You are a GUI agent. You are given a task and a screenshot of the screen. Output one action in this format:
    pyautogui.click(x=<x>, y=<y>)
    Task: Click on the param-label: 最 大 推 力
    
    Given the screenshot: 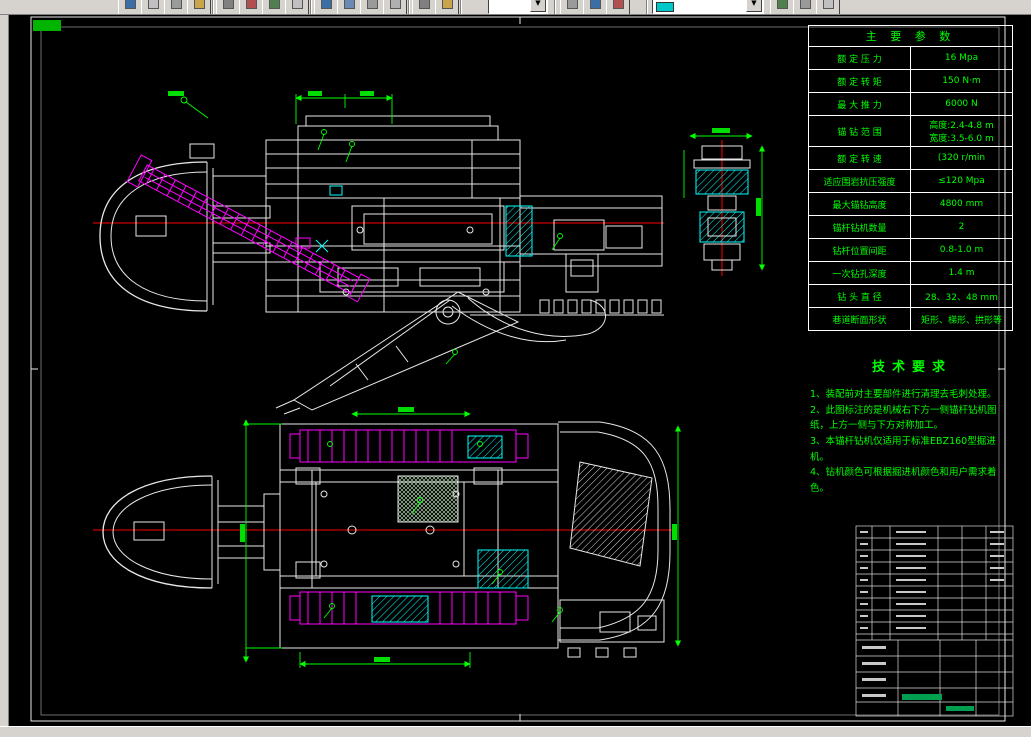 What is the action you would take?
    pyautogui.click(x=859, y=104)
    